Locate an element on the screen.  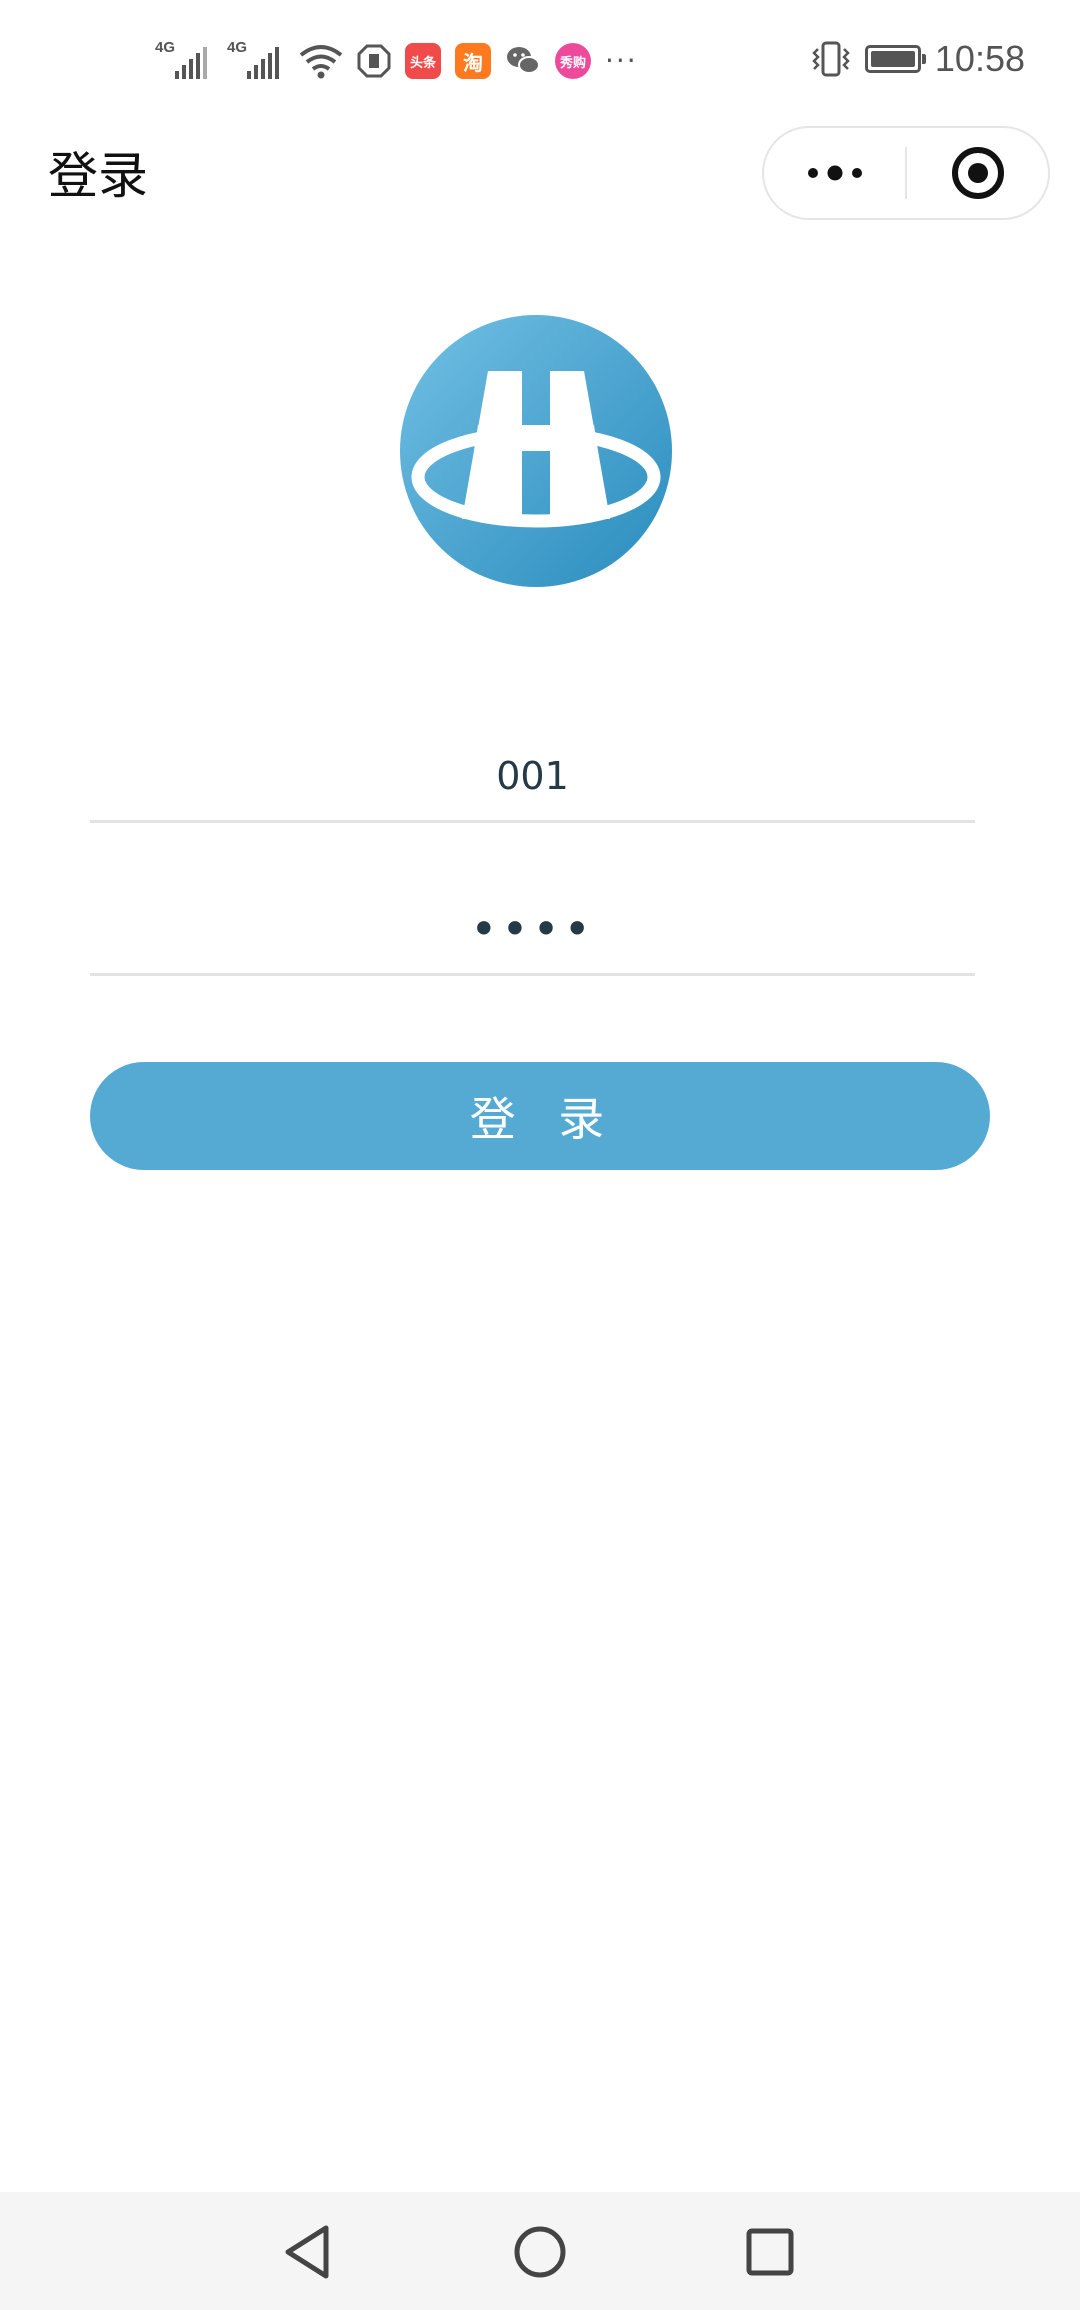
battery-icon is located at coordinates (895, 59).